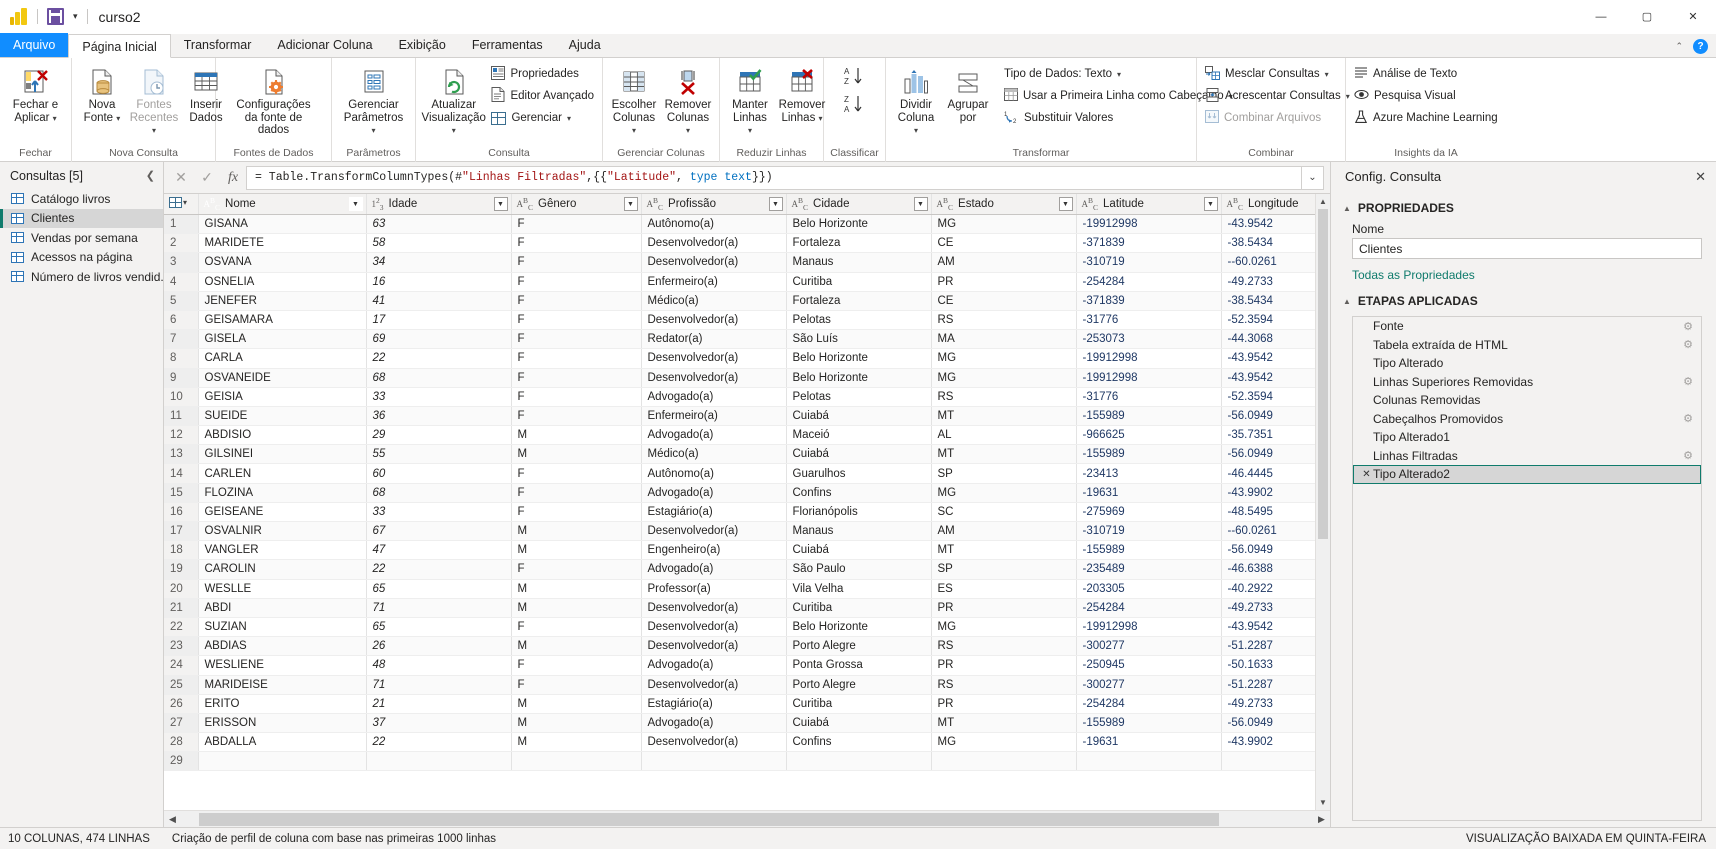  What do you see at coordinates (1277, 118) in the screenshot?
I see `combine-files-button: Combinar Arquivos` at bounding box center [1277, 118].